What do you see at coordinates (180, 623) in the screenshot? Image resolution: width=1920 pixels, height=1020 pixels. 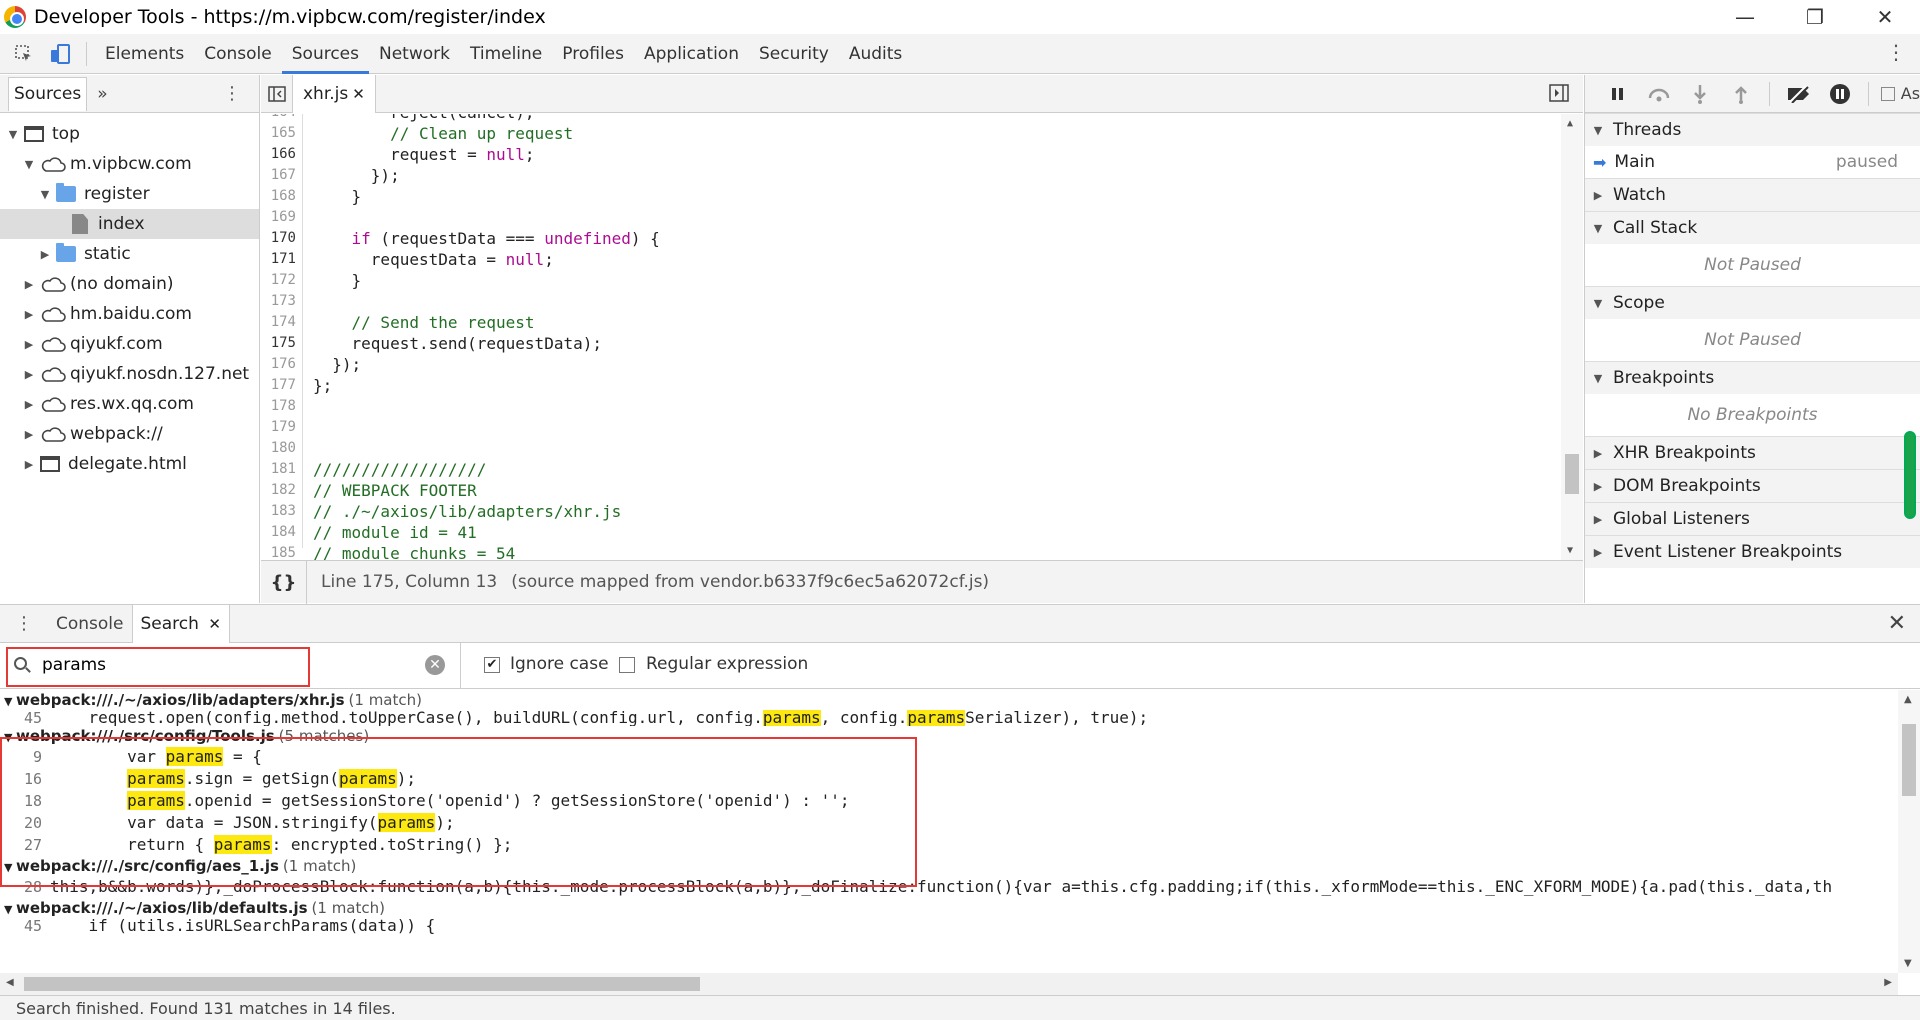 I see `tab-search: Search ✕` at bounding box center [180, 623].